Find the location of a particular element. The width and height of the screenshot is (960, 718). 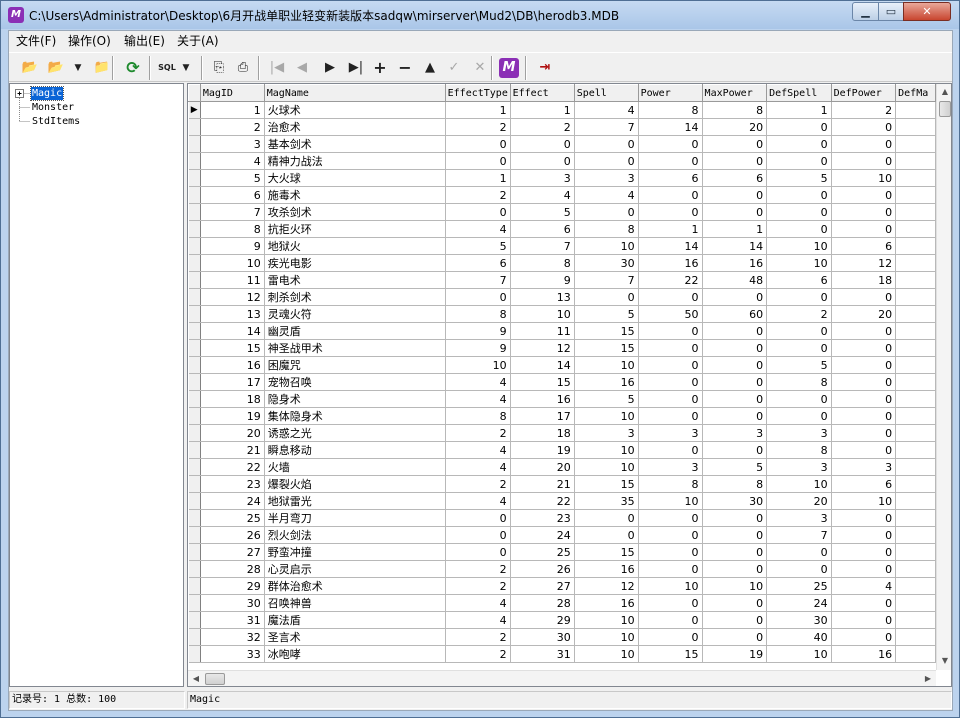

cell-magname: 地狱雷光 is located at coordinates (355, 501).